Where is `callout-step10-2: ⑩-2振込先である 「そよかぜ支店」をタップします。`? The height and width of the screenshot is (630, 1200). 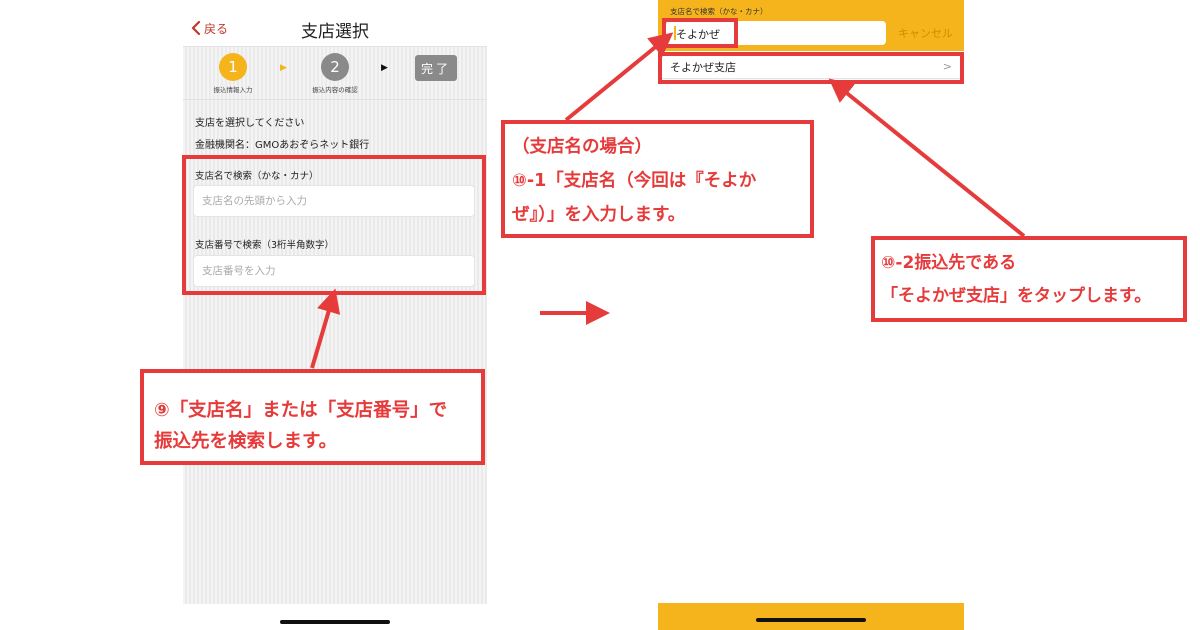
callout-step10-2: ⑩-2振込先である 「そよかぜ支店」をタップします。 is located at coordinates (1029, 279).